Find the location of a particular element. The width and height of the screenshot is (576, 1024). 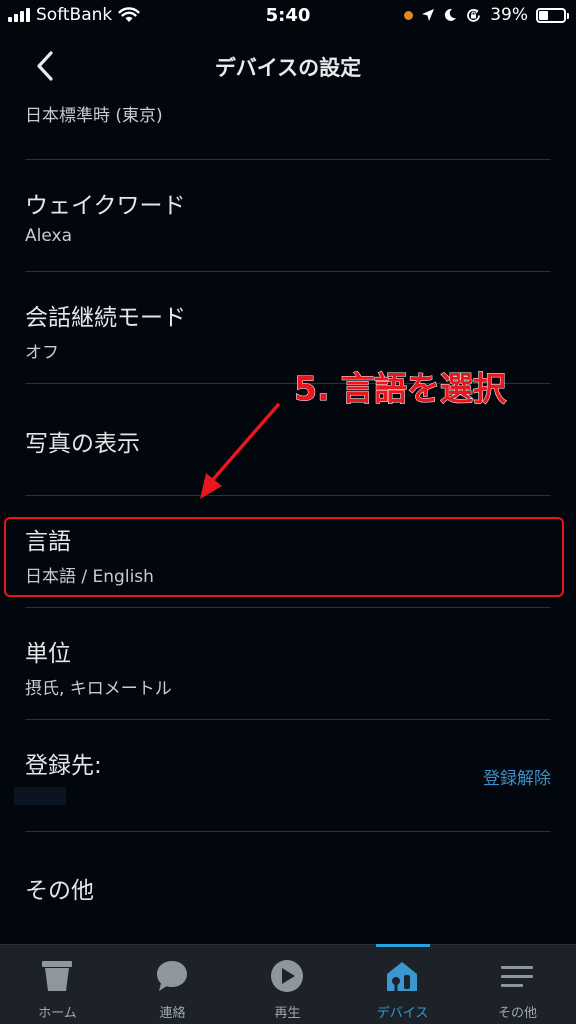

moon-icon is located at coordinates (451, 14).